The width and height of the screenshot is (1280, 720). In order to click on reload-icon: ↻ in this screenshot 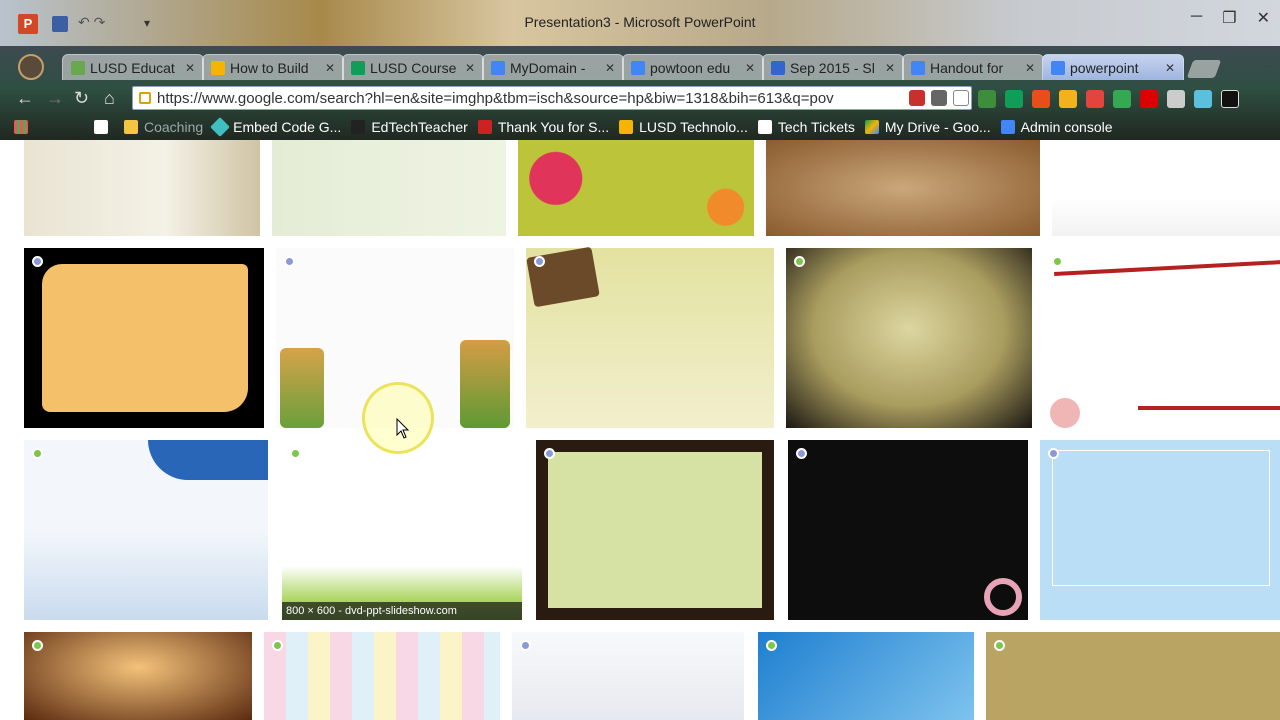, I will do `click(81, 98)`.